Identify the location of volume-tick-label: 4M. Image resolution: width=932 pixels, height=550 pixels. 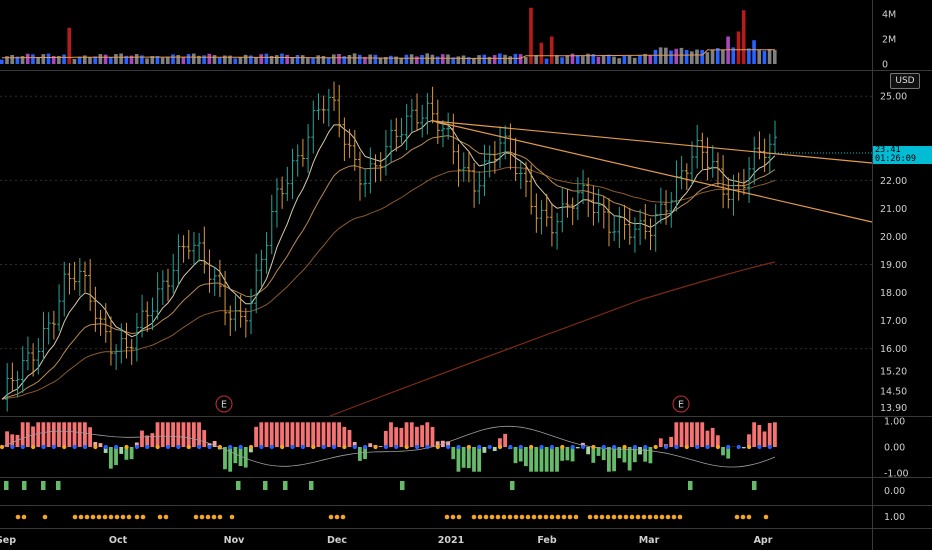
(889, 15).